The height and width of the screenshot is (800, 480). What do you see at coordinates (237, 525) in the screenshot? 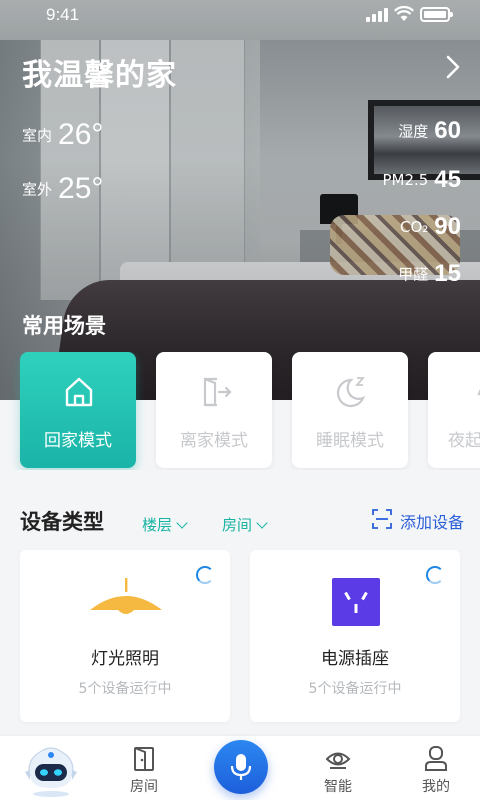
I see `room-filter-label: 房间` at bounding box center [237, 525].